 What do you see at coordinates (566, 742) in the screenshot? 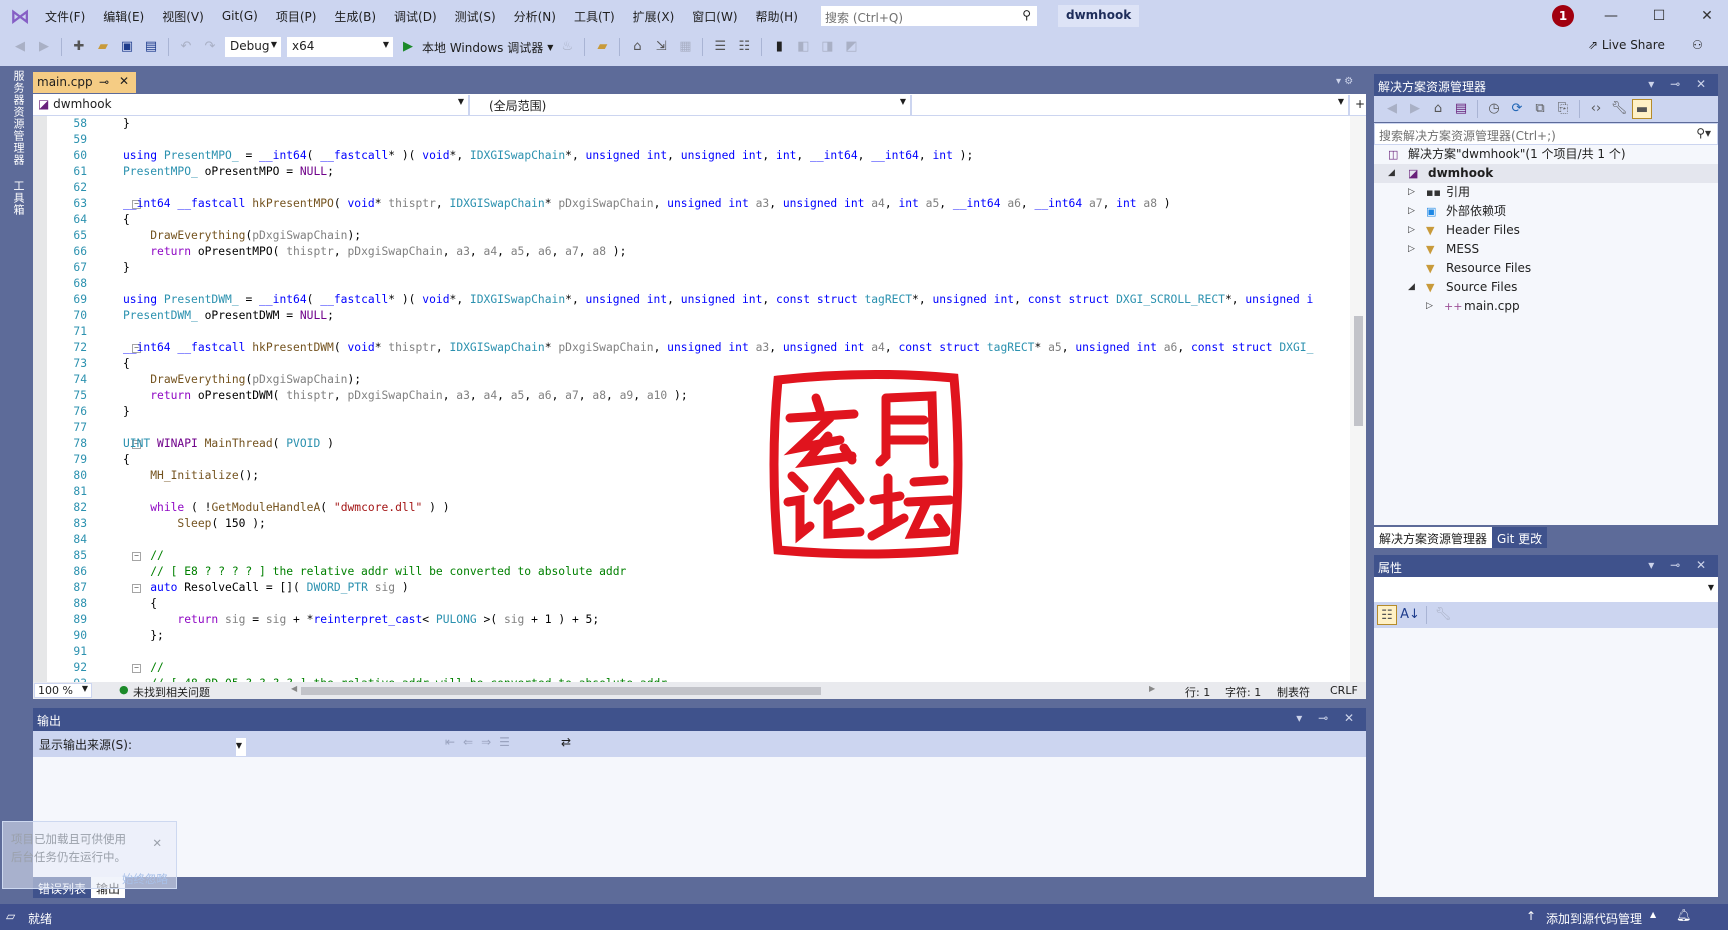
I see `word-wrap-icon: ⇄` at bounding box center [566, 742].